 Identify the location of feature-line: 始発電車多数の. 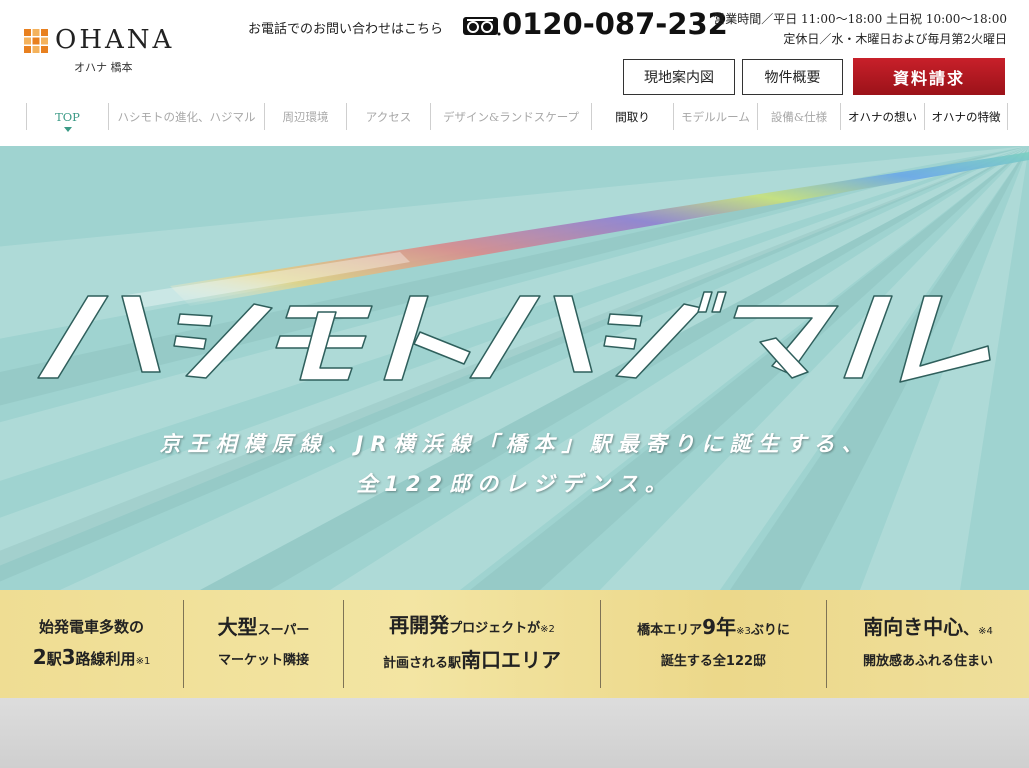
(91, 626).